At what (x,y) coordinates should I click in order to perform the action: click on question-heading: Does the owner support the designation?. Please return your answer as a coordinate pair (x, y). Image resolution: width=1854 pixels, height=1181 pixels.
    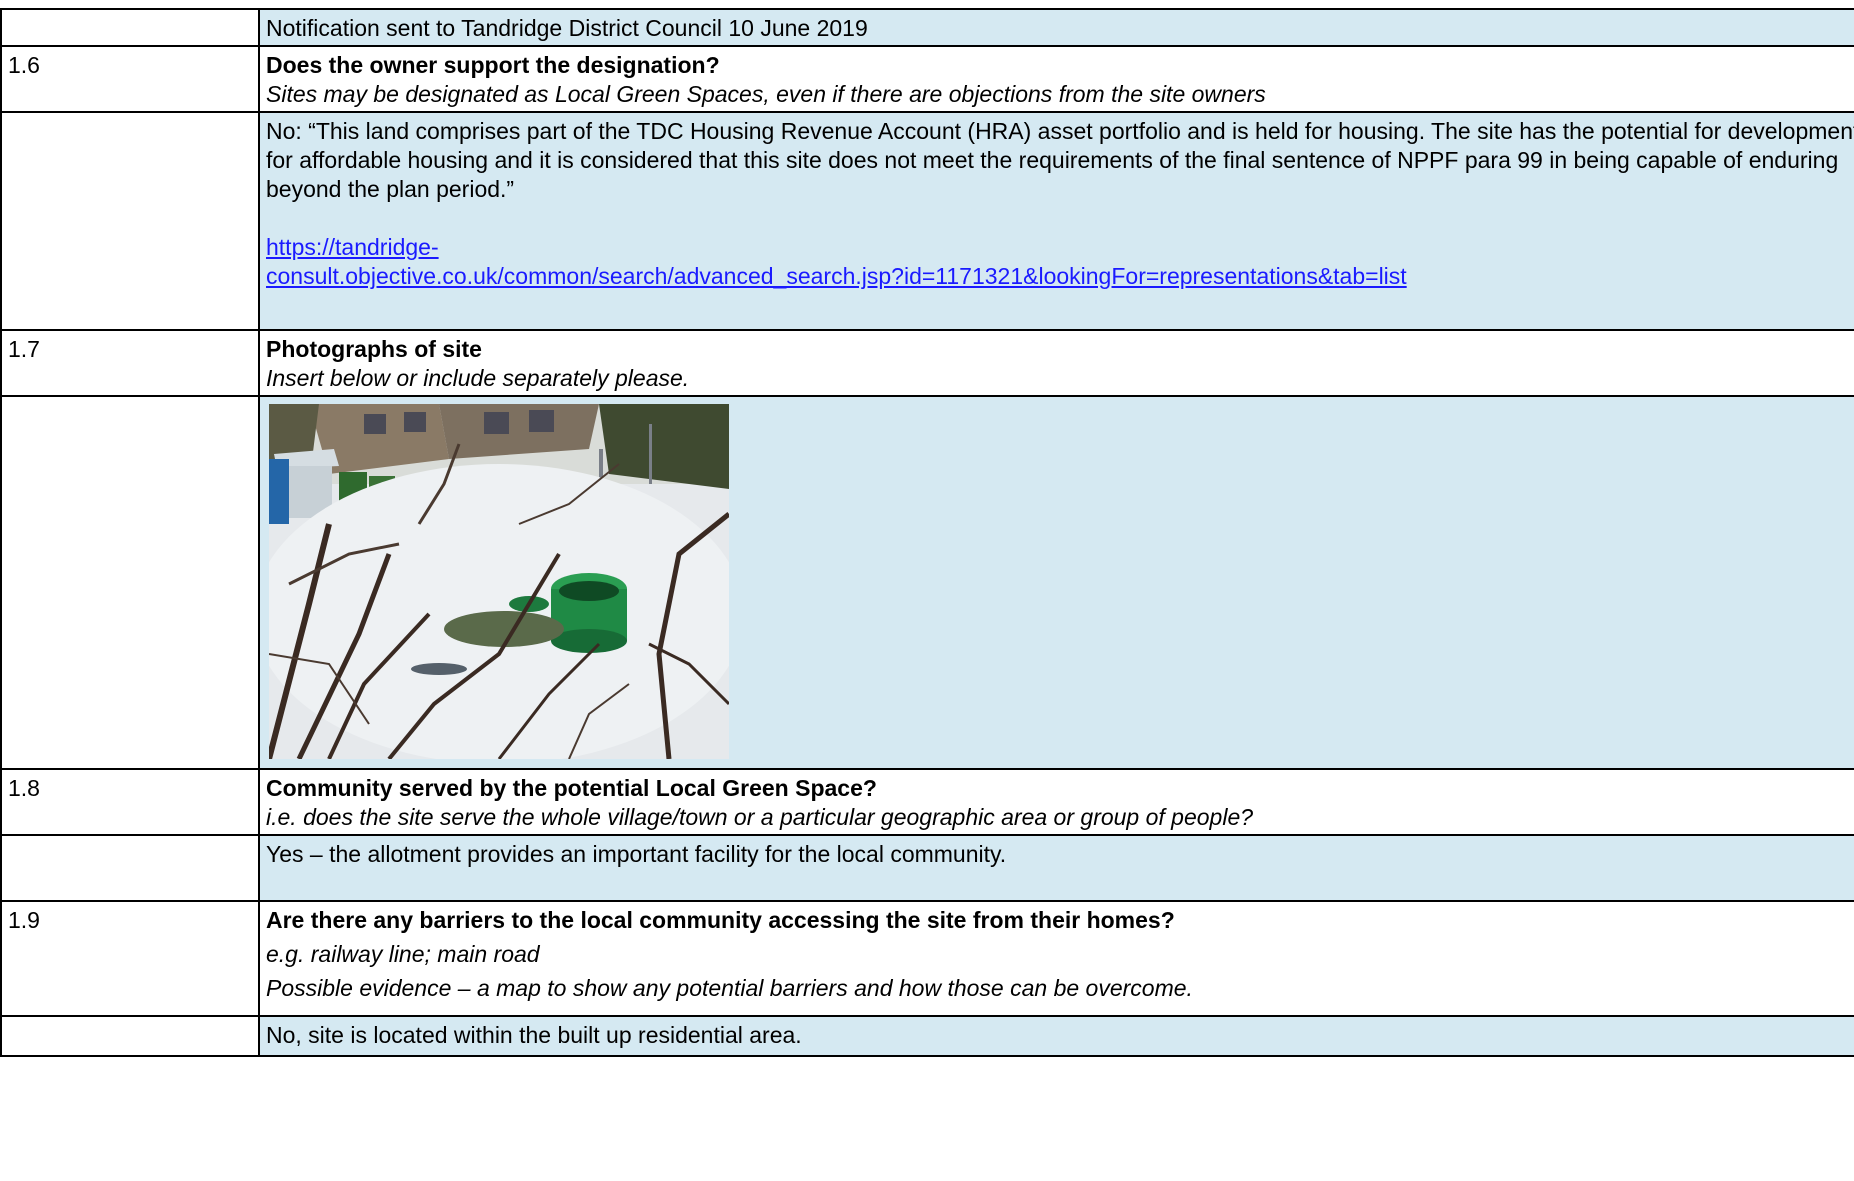
    Looking at the image, I should click on (493, 65).